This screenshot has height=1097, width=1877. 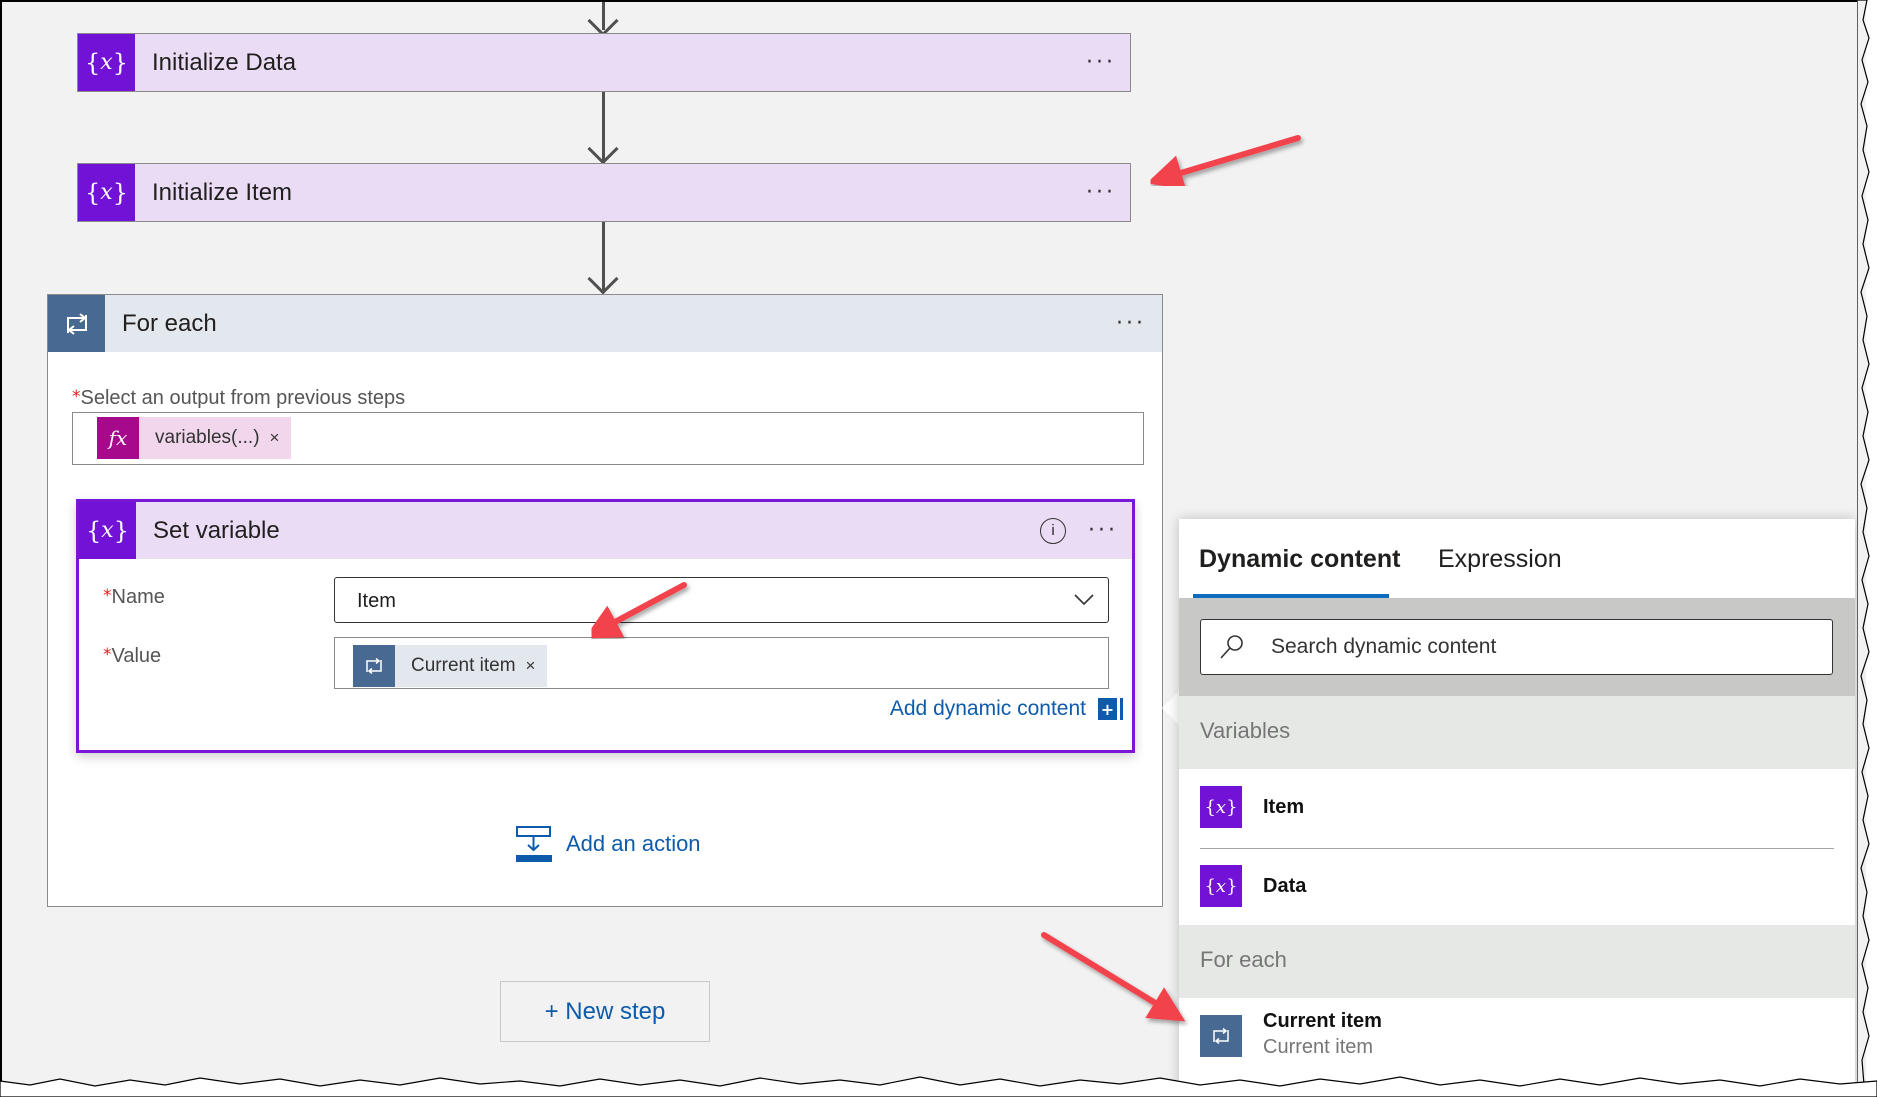 What do you see at coordinates (608, 844) in the screenshot?
I see `add-action-button: Add an action` at bounding box center [608, 844].